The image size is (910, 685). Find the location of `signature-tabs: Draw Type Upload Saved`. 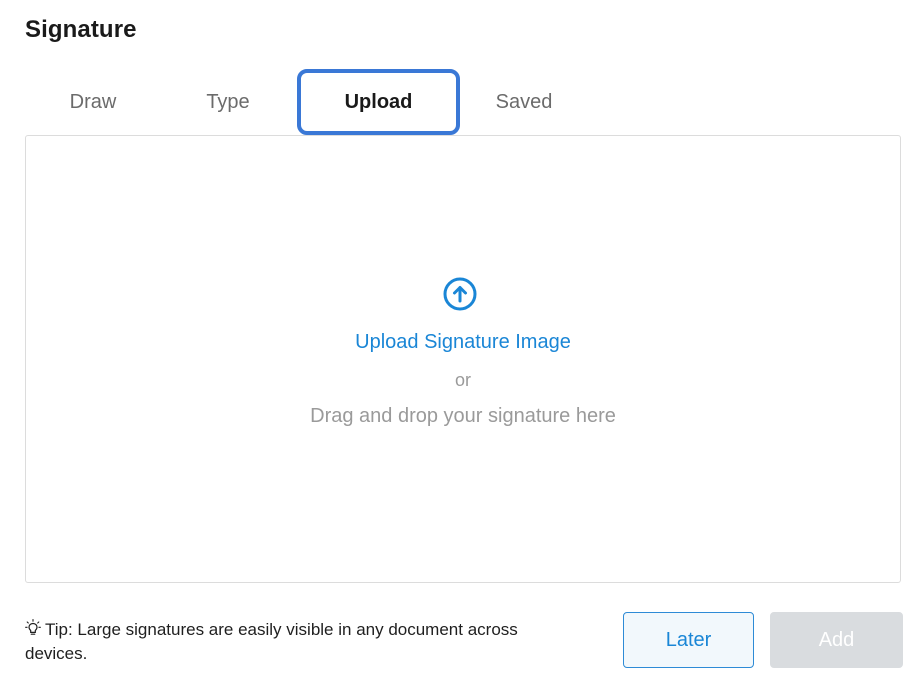

signature-tabs: Draw Type Upload Saved is located at coordinates (464, 102).